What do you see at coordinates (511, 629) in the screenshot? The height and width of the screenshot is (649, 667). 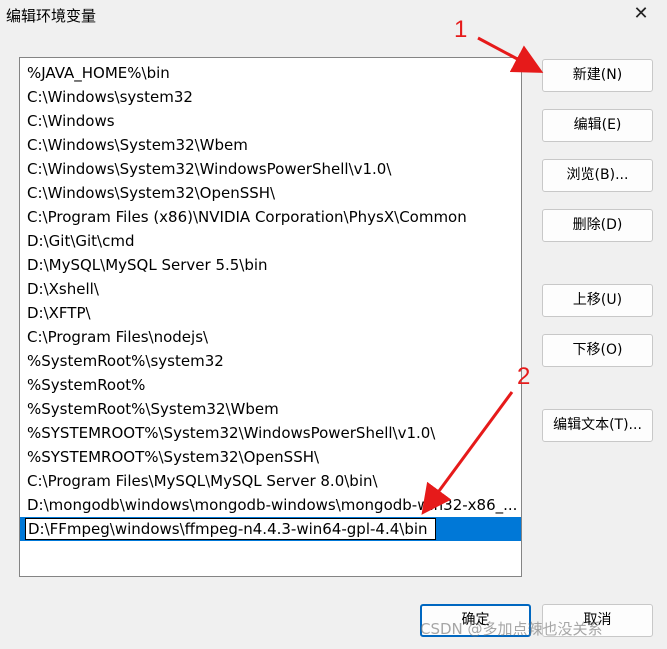 I see `watermark: CSDN @多加点辣也没关系` at bounding box center [511, 629].